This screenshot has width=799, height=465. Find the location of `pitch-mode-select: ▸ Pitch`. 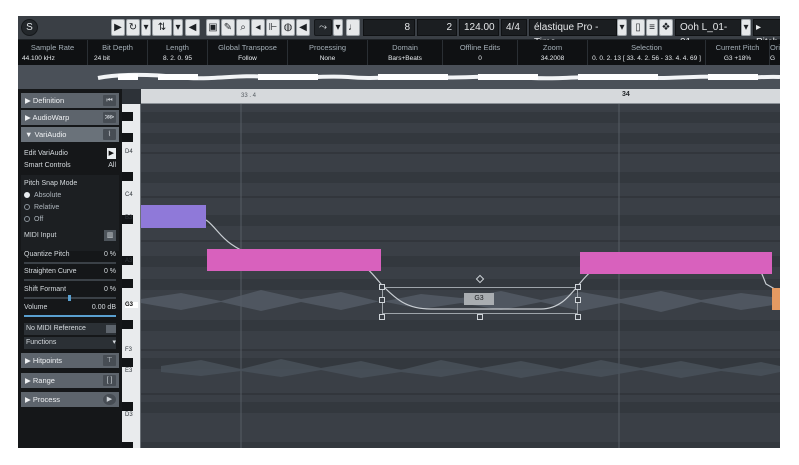

pitch-mode-select: ▸ Pitch is located at coordinates (766, 33).